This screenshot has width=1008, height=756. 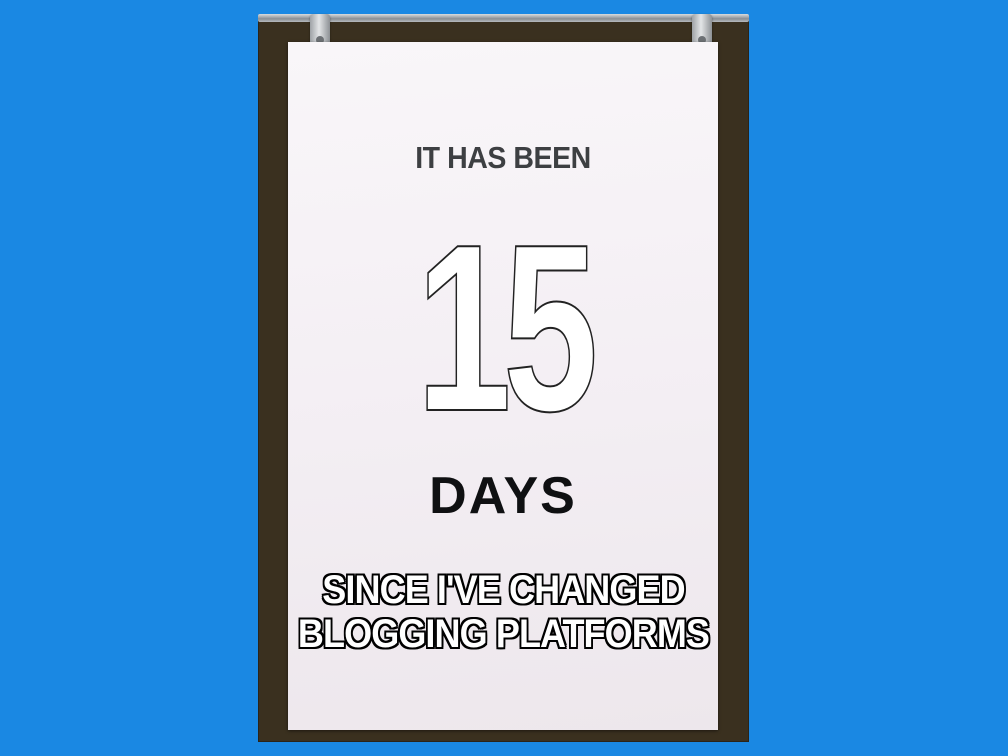 I want to click on caption-line-1: SINCE I'VE CHANGED, so click(x=503, y=590).